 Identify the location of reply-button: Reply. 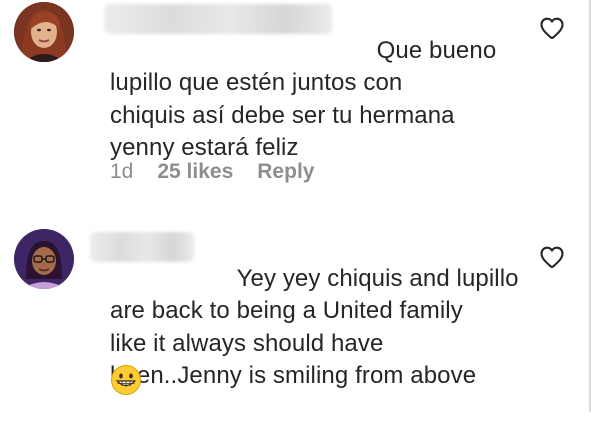
(285, 172).